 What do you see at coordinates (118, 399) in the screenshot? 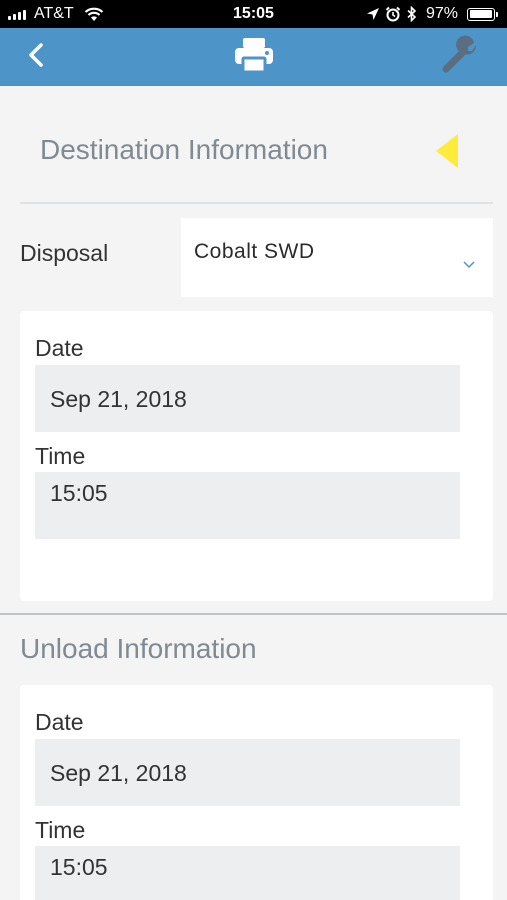
I see `destination-date-value: Sep 21, 2018` at bounding box center [118, 399].